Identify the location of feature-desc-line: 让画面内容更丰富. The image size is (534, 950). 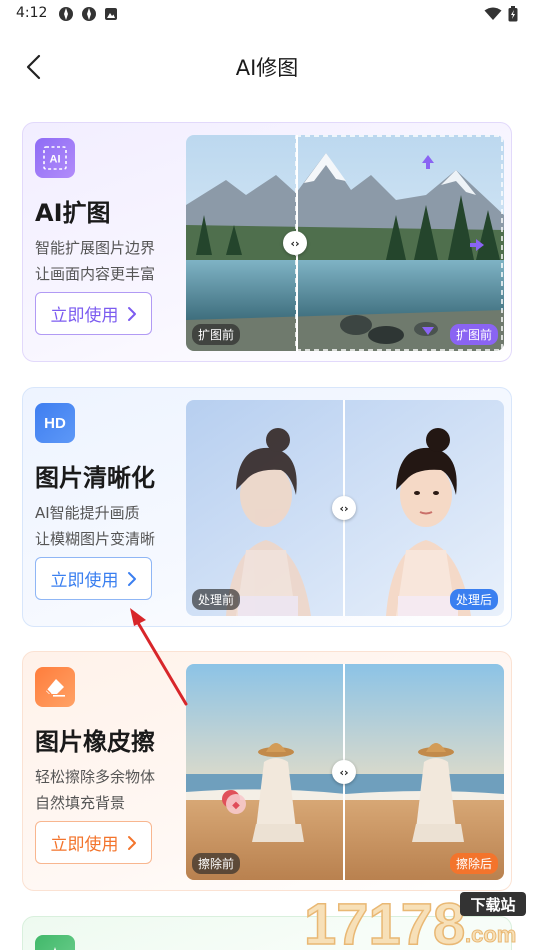
(95, 274).